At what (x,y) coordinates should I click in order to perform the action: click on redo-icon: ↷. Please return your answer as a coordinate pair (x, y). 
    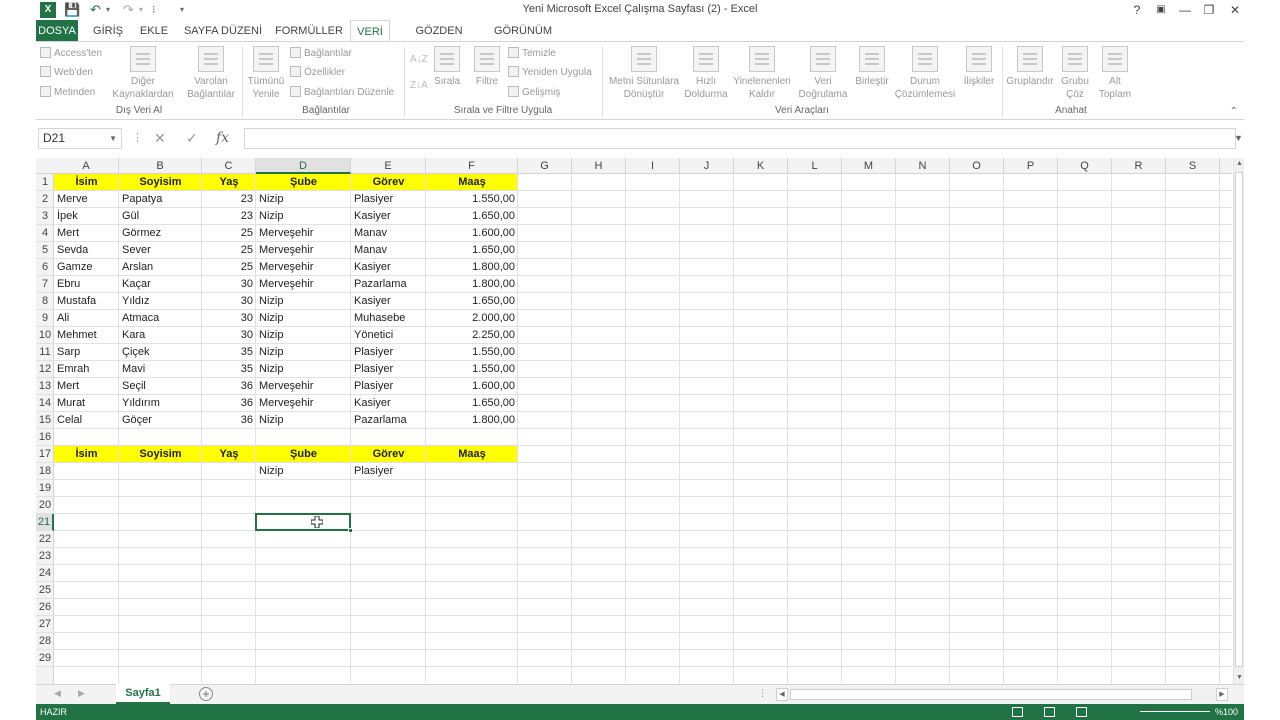
    Looking at the image, I should click on (128, 10).